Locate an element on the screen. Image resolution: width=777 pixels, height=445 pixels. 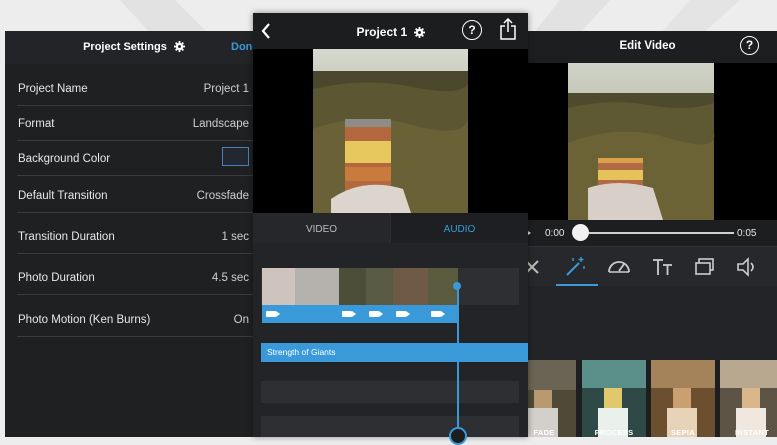
setting-format: Format Landscape is located at coordinates (140, 122).